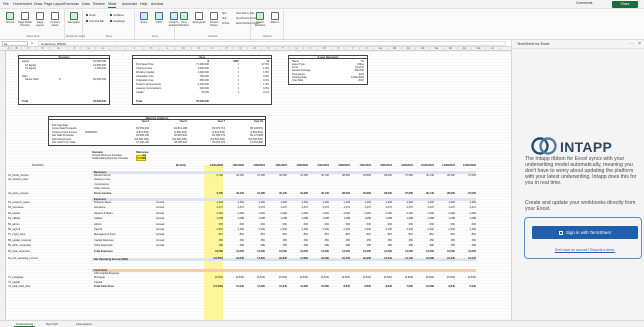 This screenshot has width=644, height=327. I want to click on period-value: 6,940, so click(467, 287).